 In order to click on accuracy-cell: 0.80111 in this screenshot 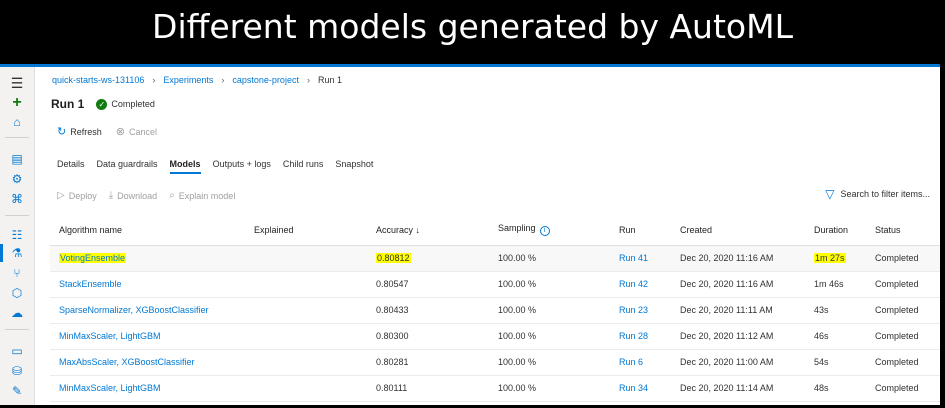, I will do `click(428, 388)`.